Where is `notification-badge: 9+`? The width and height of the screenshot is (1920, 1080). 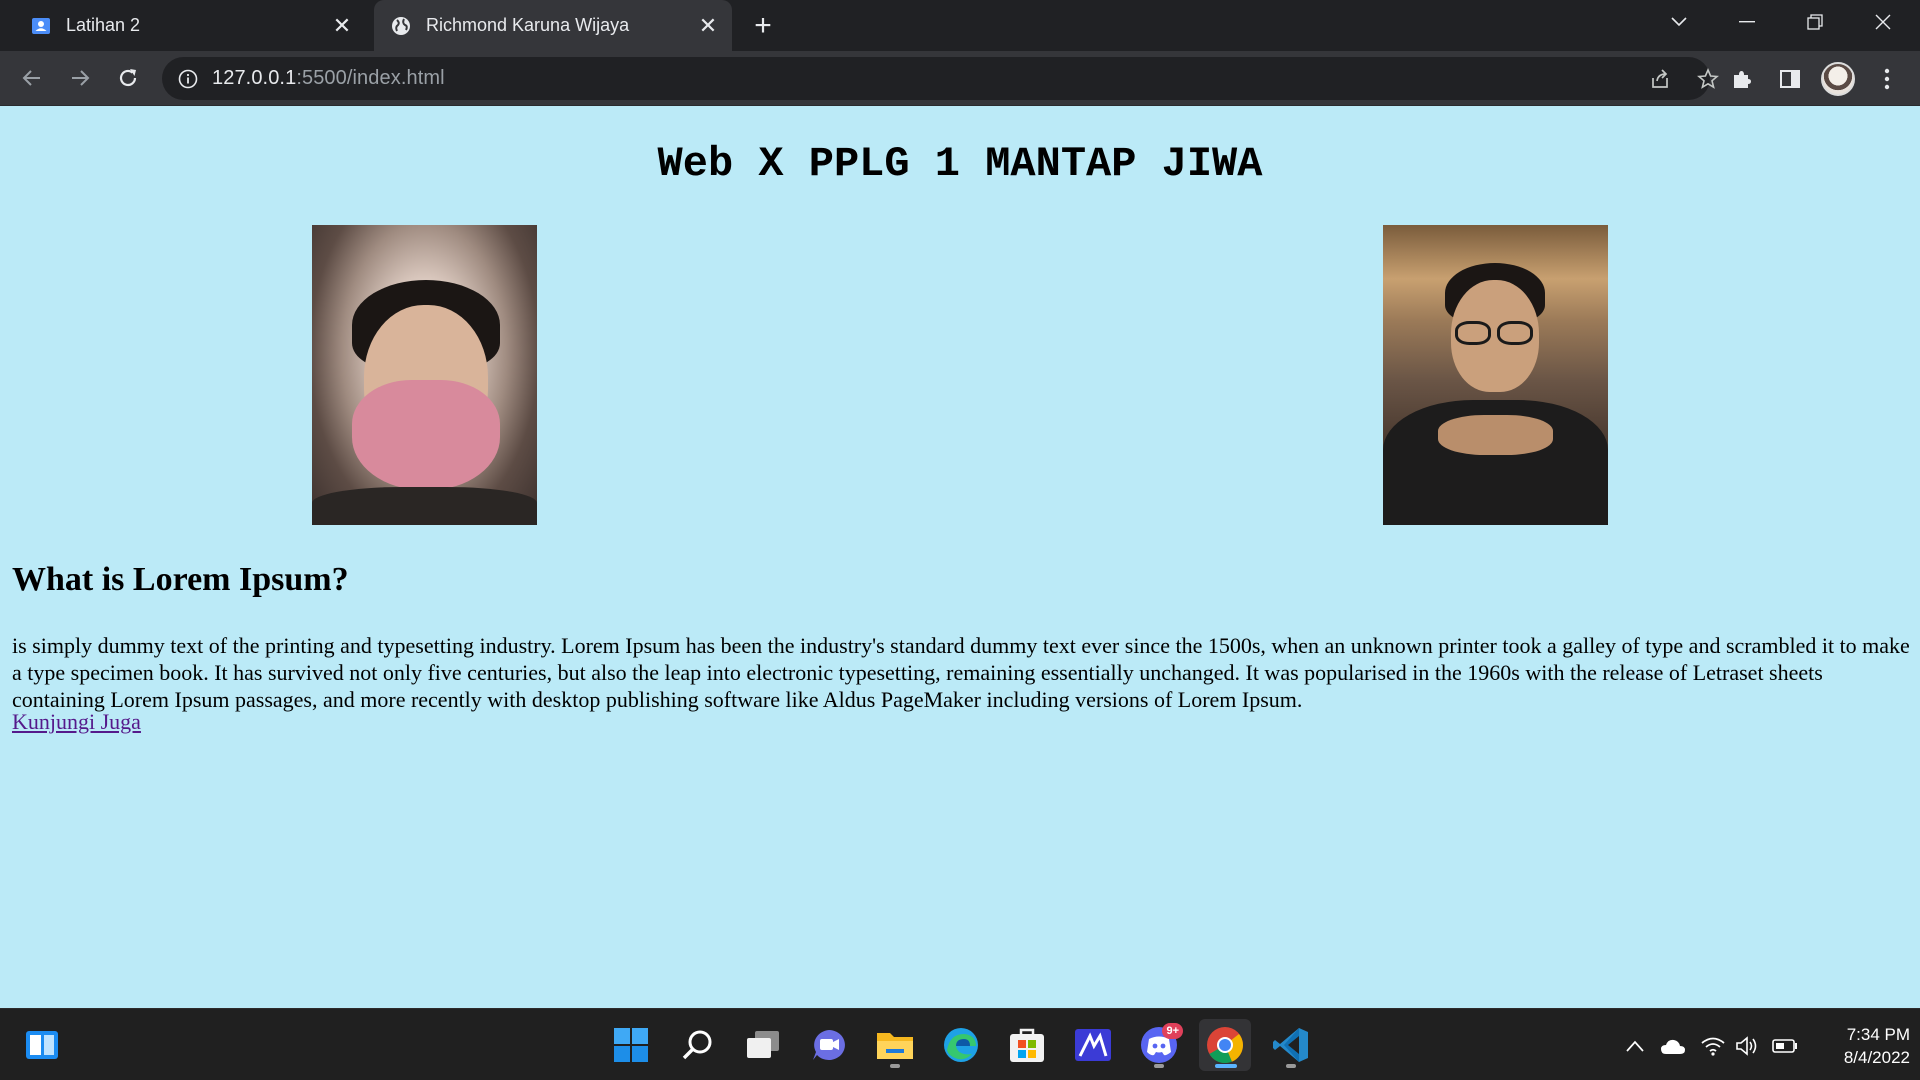 notification-badge: 9+ is located at coordinates (1172, 1031).